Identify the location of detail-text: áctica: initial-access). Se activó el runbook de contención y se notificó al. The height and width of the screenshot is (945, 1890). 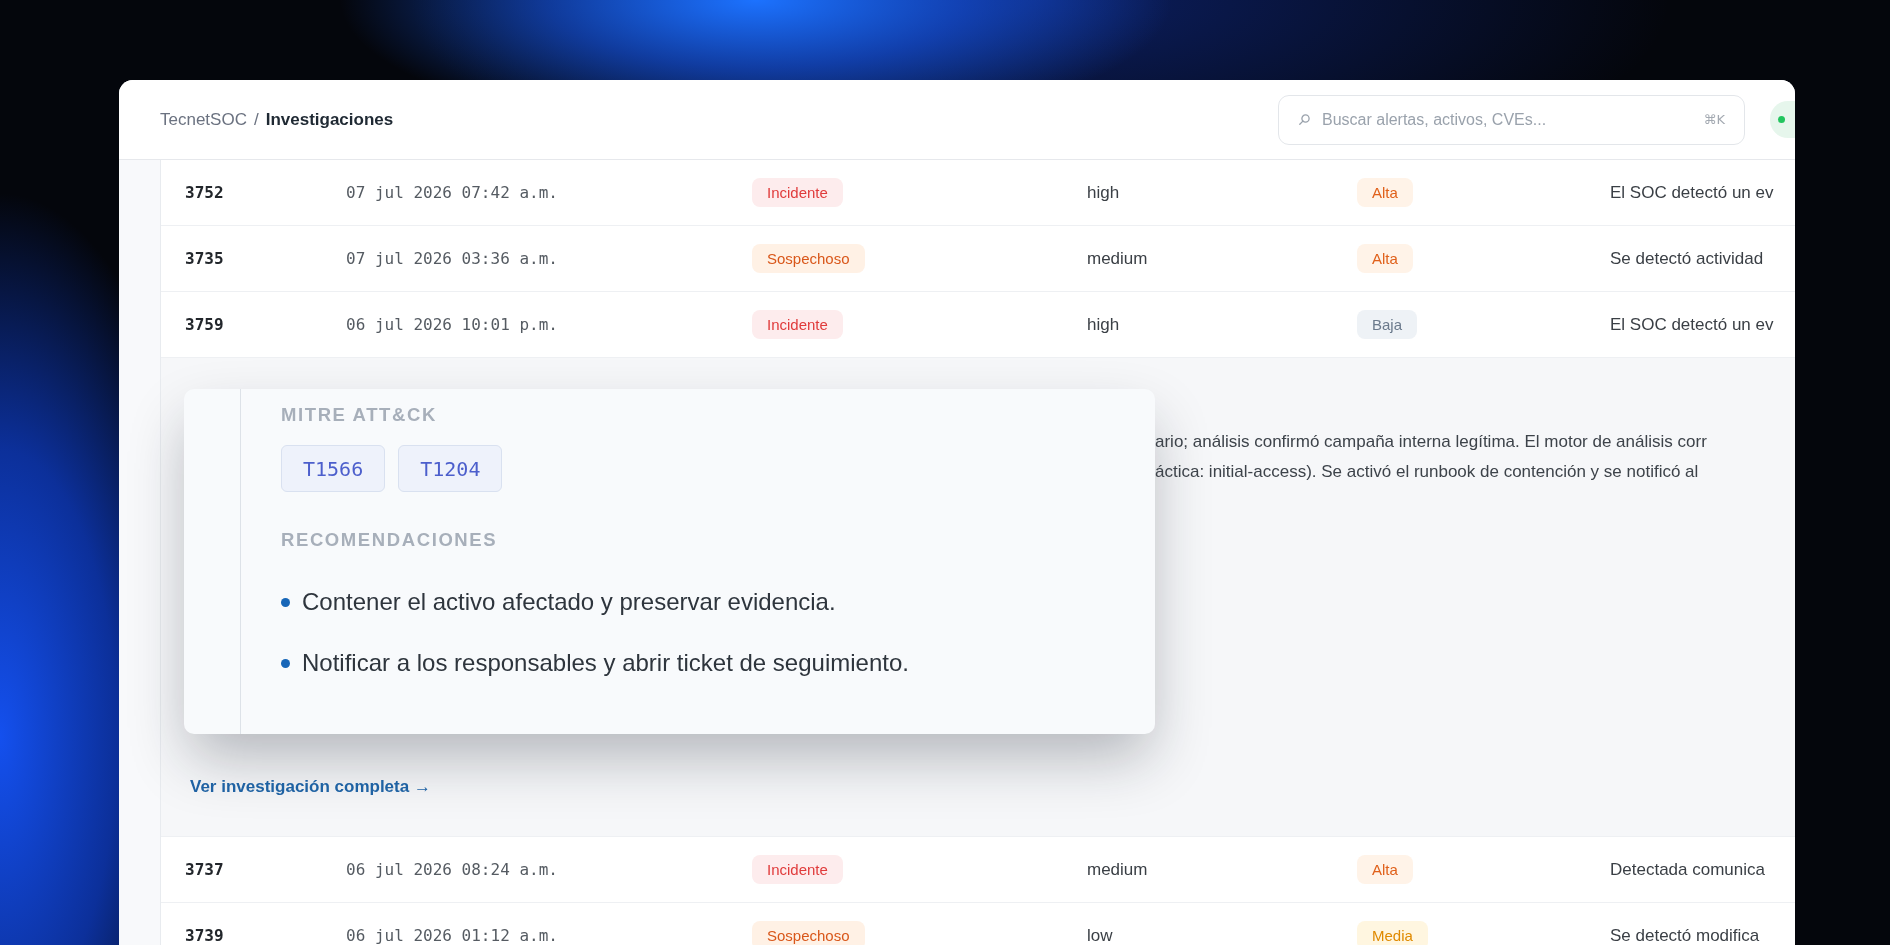
(1427, 472).